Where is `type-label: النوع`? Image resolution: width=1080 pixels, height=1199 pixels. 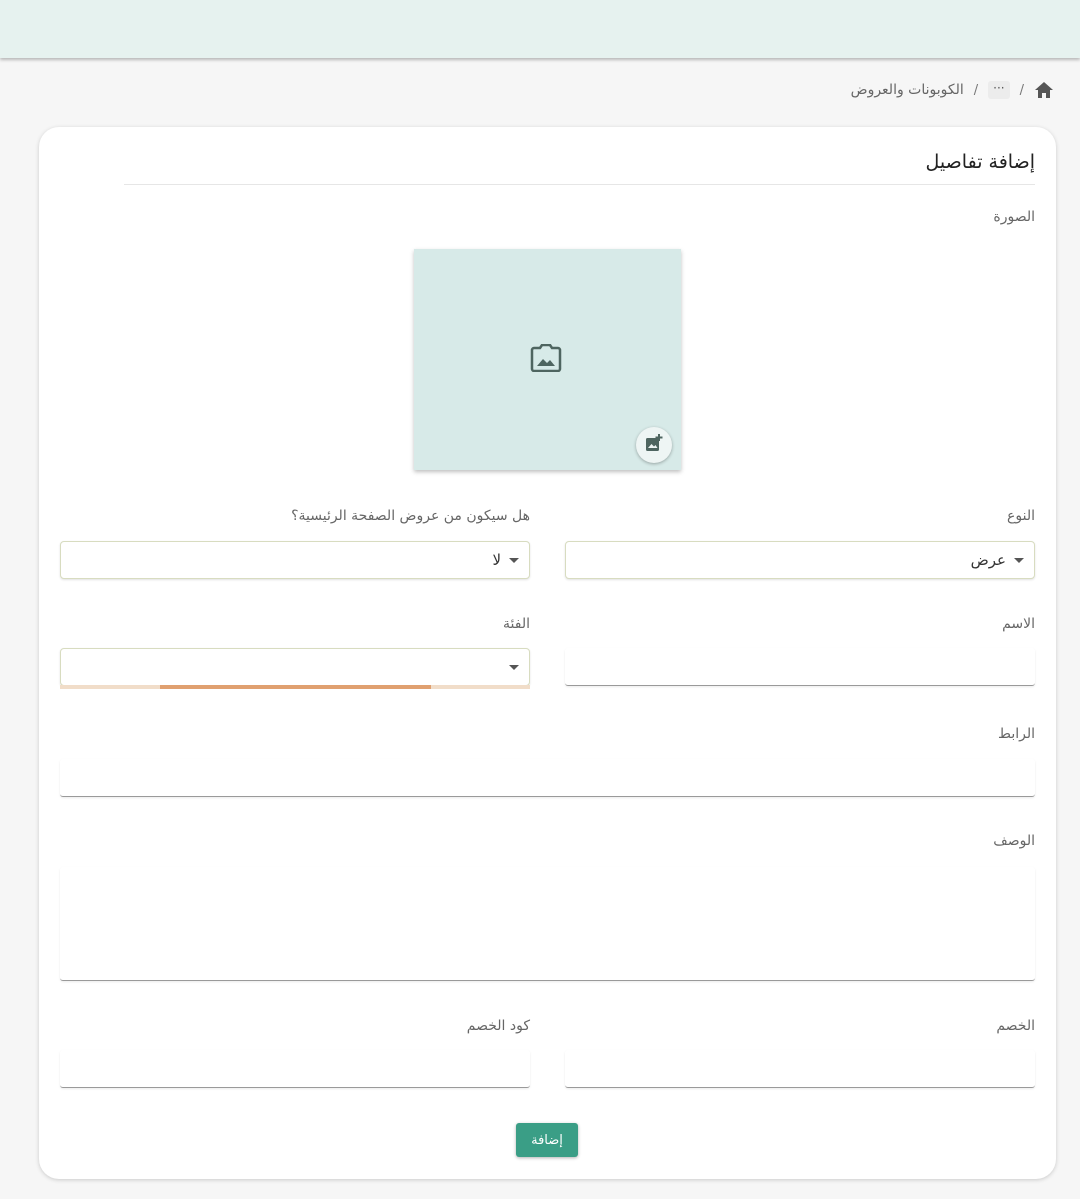 type-label: النوع is located at coordinates (1021, 516).